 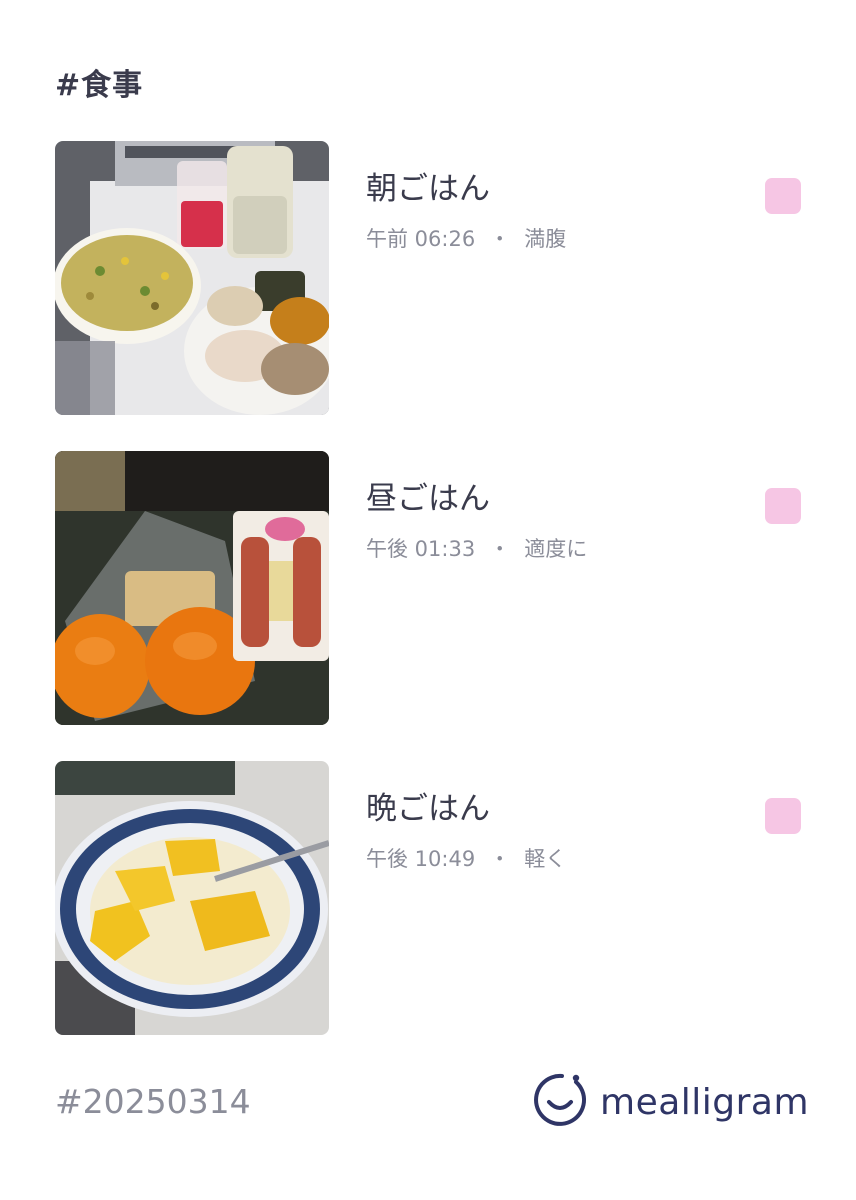 I want to click on brand-name: mealligram, so click(x=705, y=1102).